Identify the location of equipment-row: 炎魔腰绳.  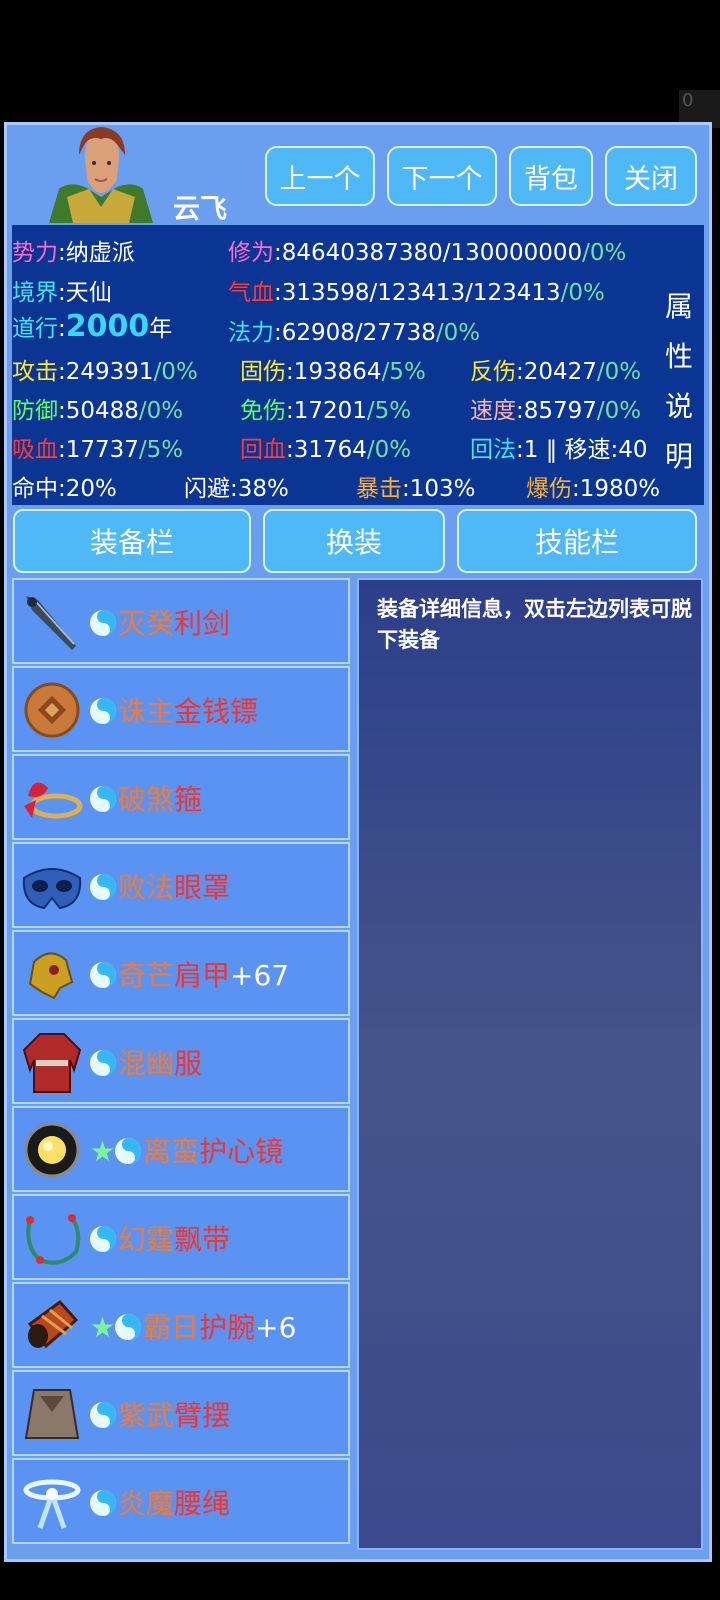
(181, 1501).